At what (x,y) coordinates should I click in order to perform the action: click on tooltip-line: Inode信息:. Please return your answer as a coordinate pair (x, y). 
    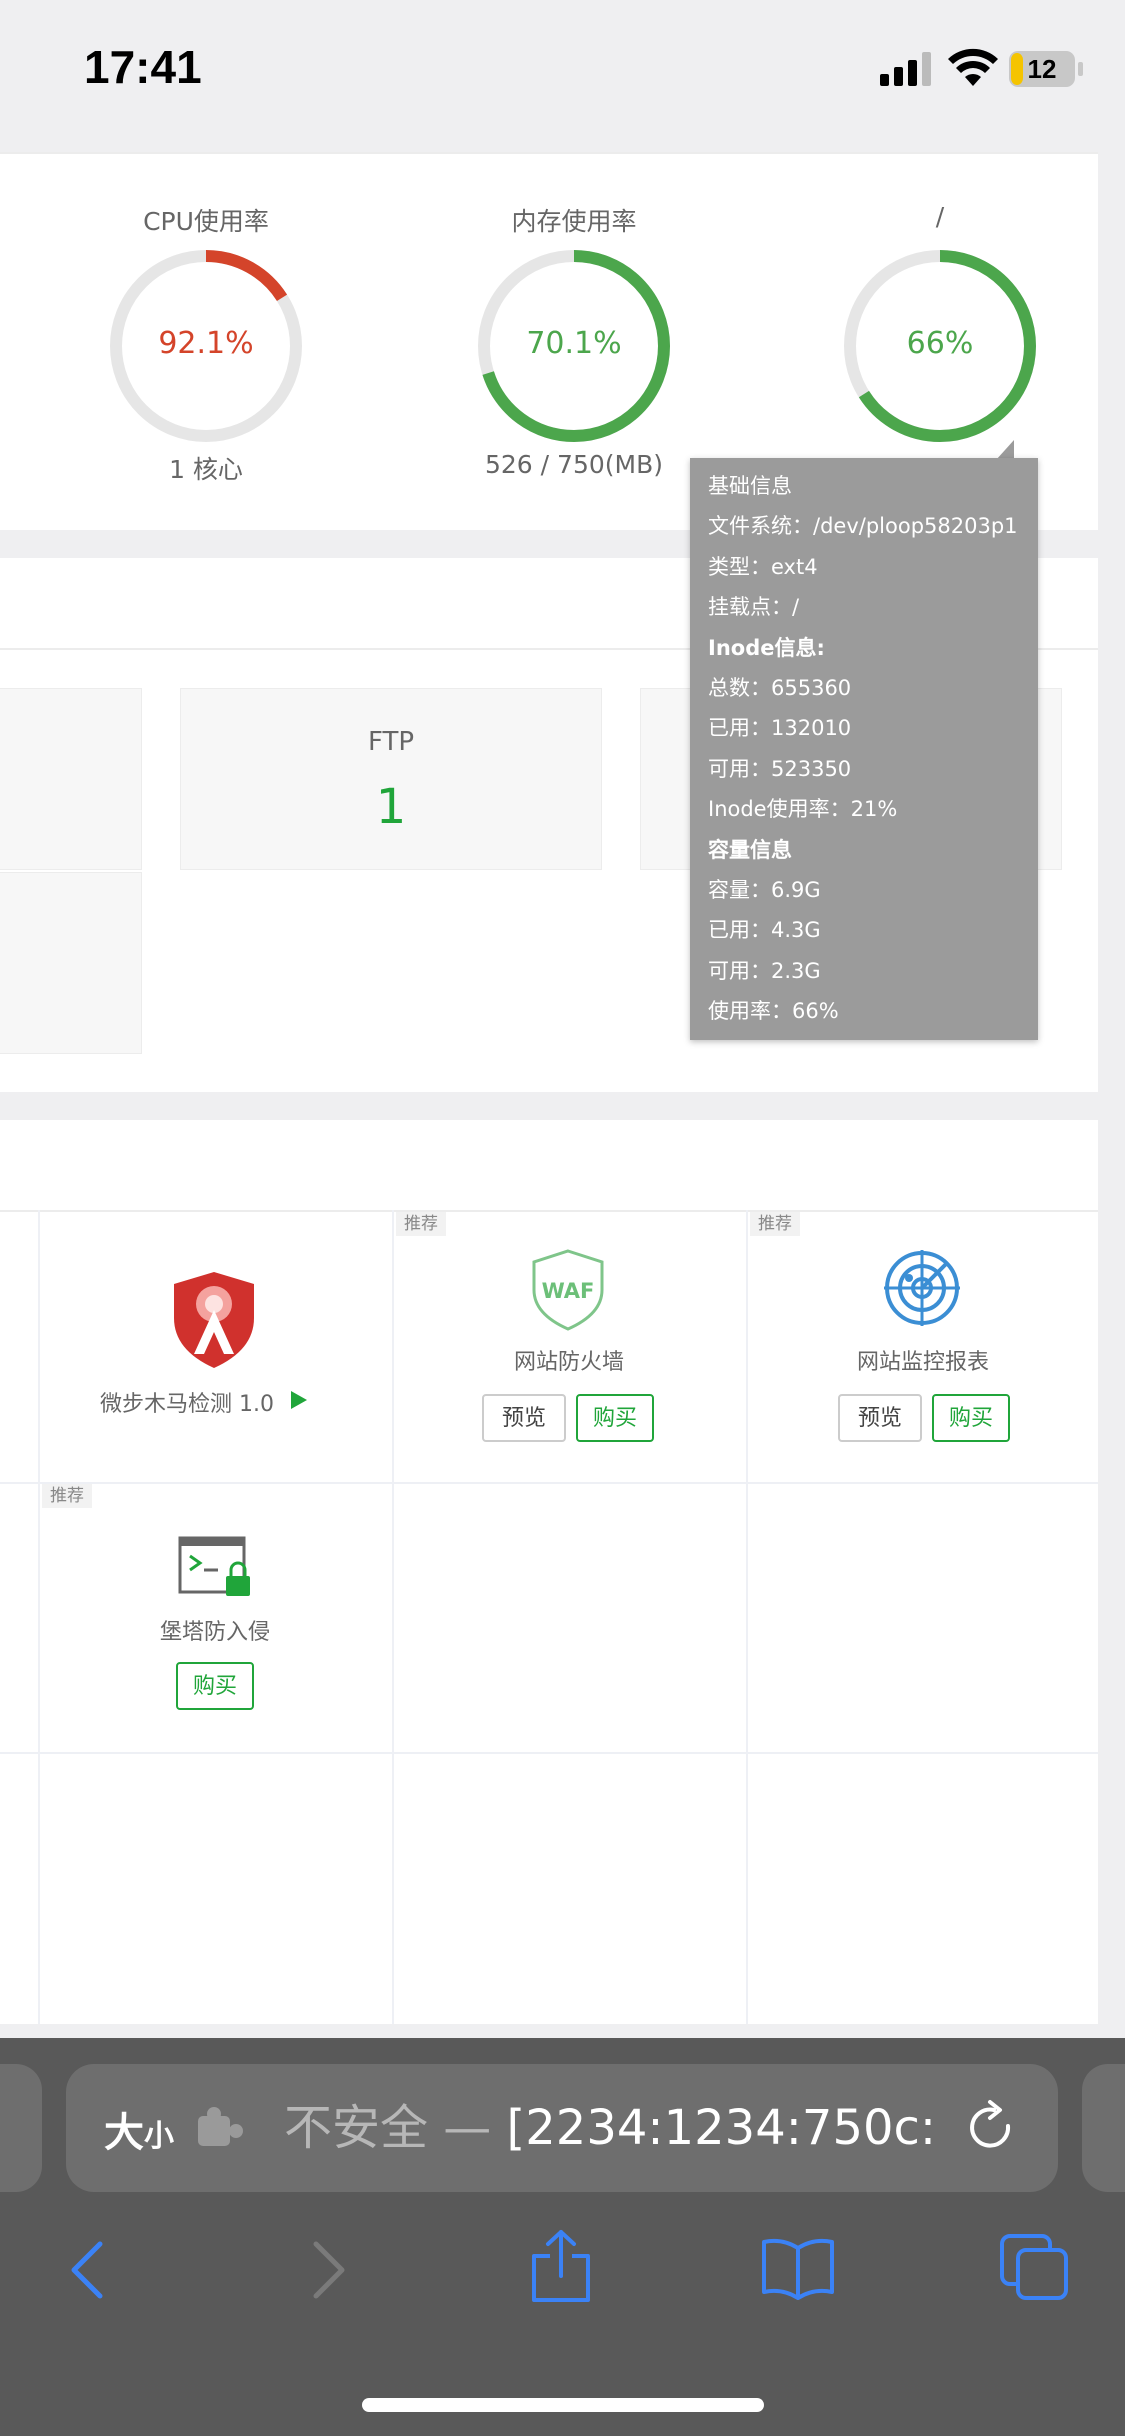
    Looking at the image, I should click on (766, 647).